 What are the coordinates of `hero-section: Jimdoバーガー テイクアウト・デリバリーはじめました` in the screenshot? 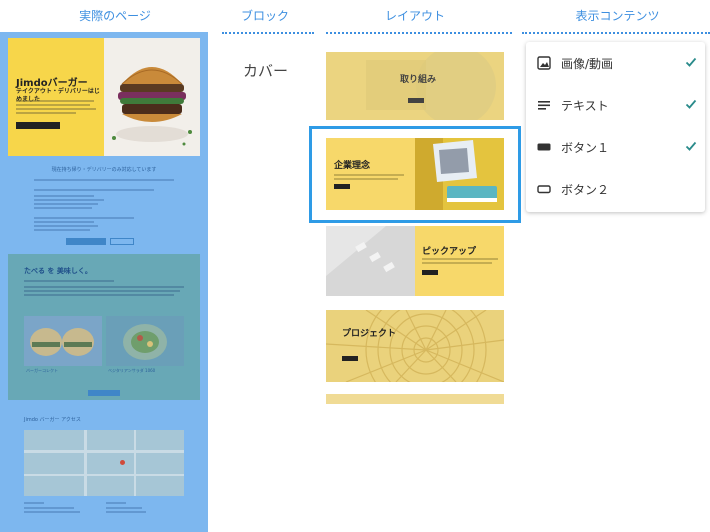 It's located at (104, 97).